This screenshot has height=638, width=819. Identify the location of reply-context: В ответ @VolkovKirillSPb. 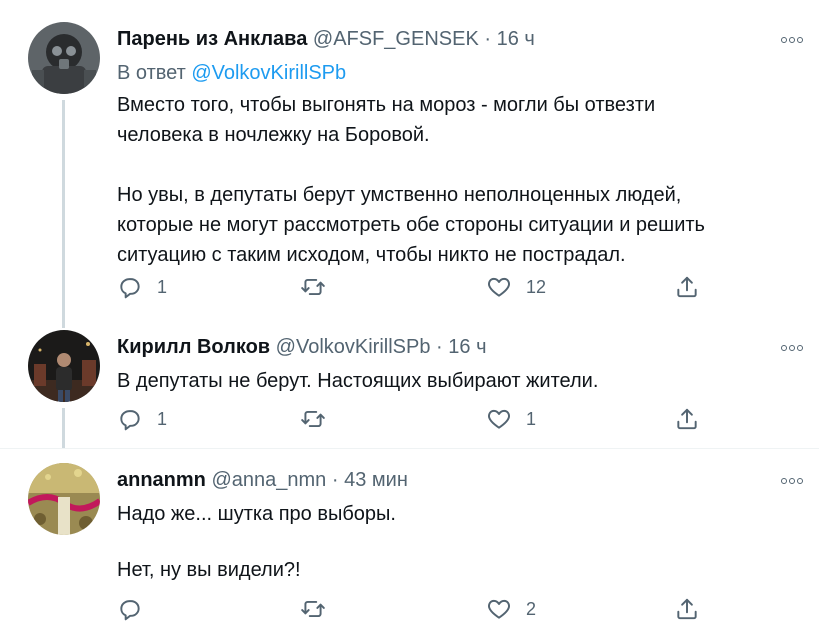
(231, 73).